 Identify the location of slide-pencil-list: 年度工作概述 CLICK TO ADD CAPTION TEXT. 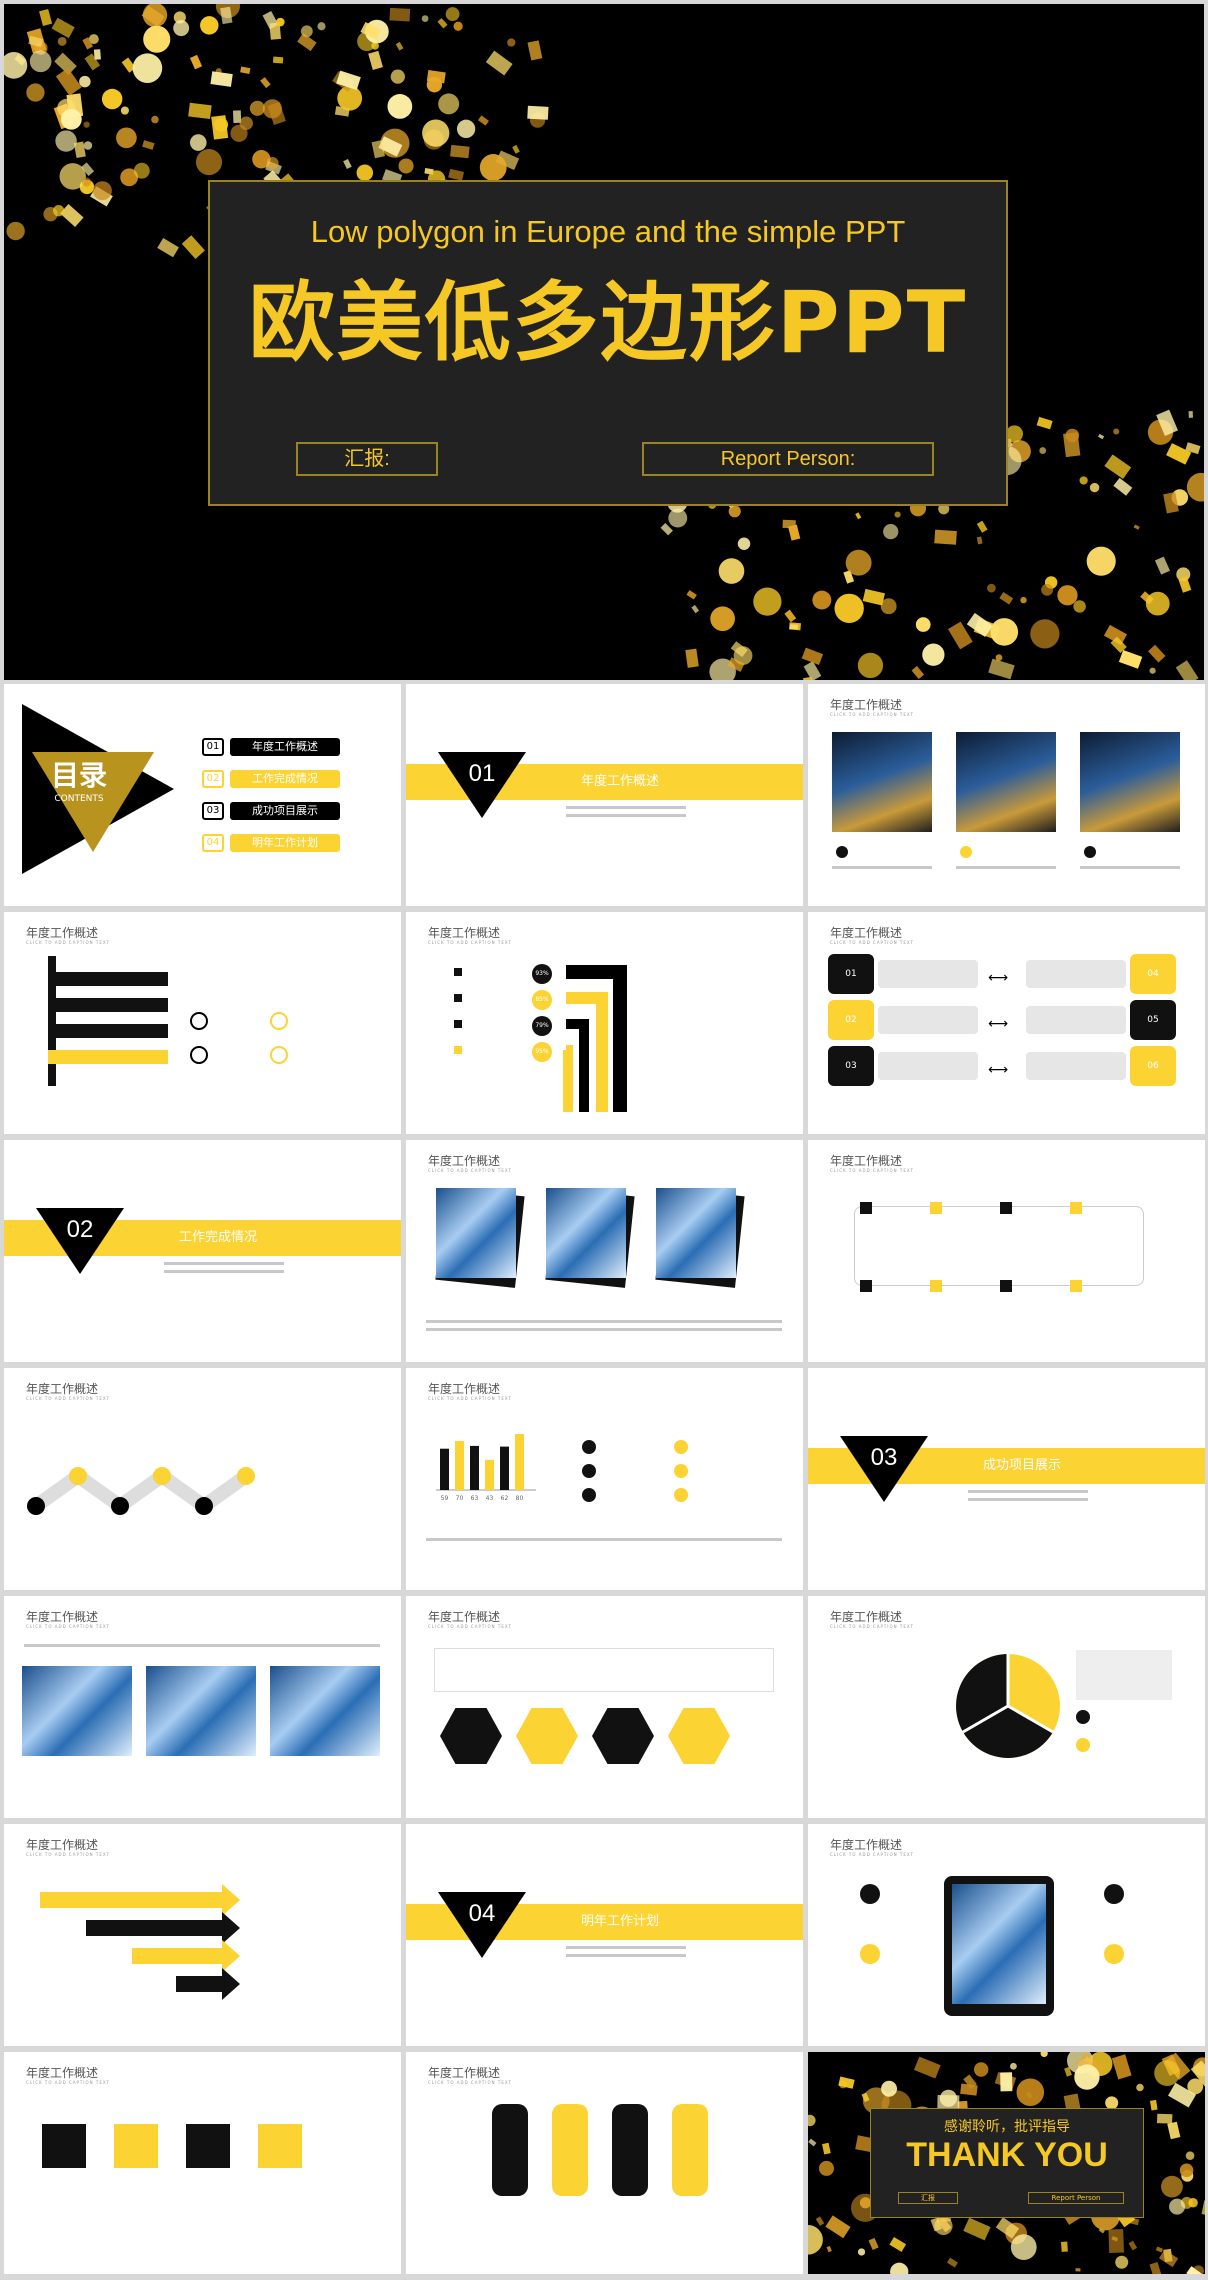
(202, 1023).